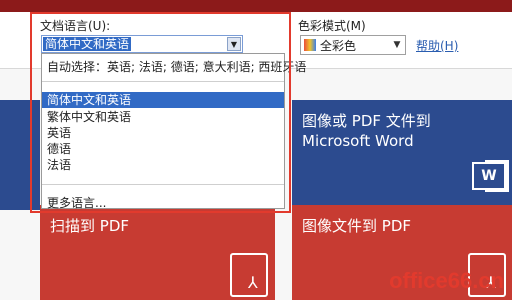 The image size is (512, 300). I want to click on chevron-down-icon: ▼, so click(397, 45).